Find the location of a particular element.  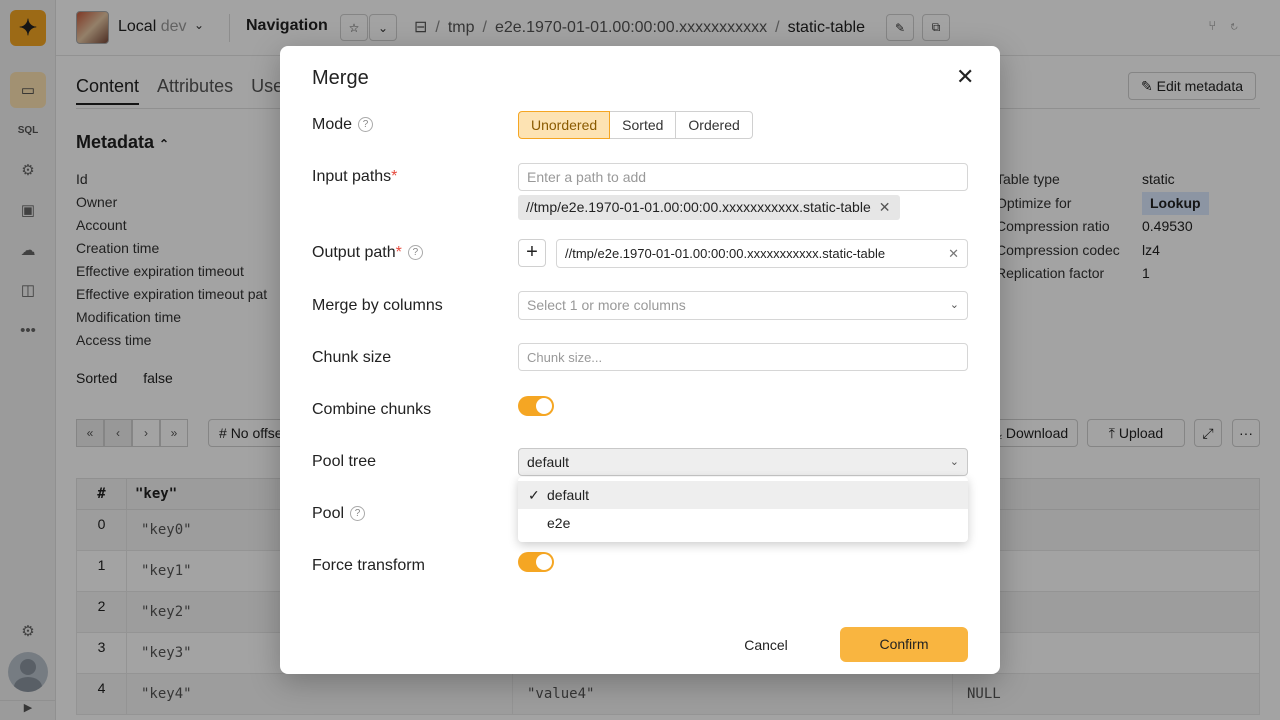

remove-chip-icon: ✕ is located at coordinates (885, 207).